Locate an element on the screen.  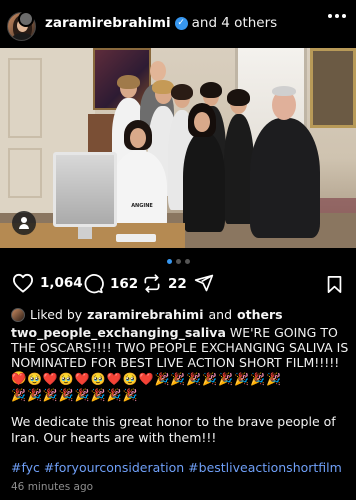
post-header: zaramirebrahimi ✓ and 4 others is located at coordinates (178, 24).